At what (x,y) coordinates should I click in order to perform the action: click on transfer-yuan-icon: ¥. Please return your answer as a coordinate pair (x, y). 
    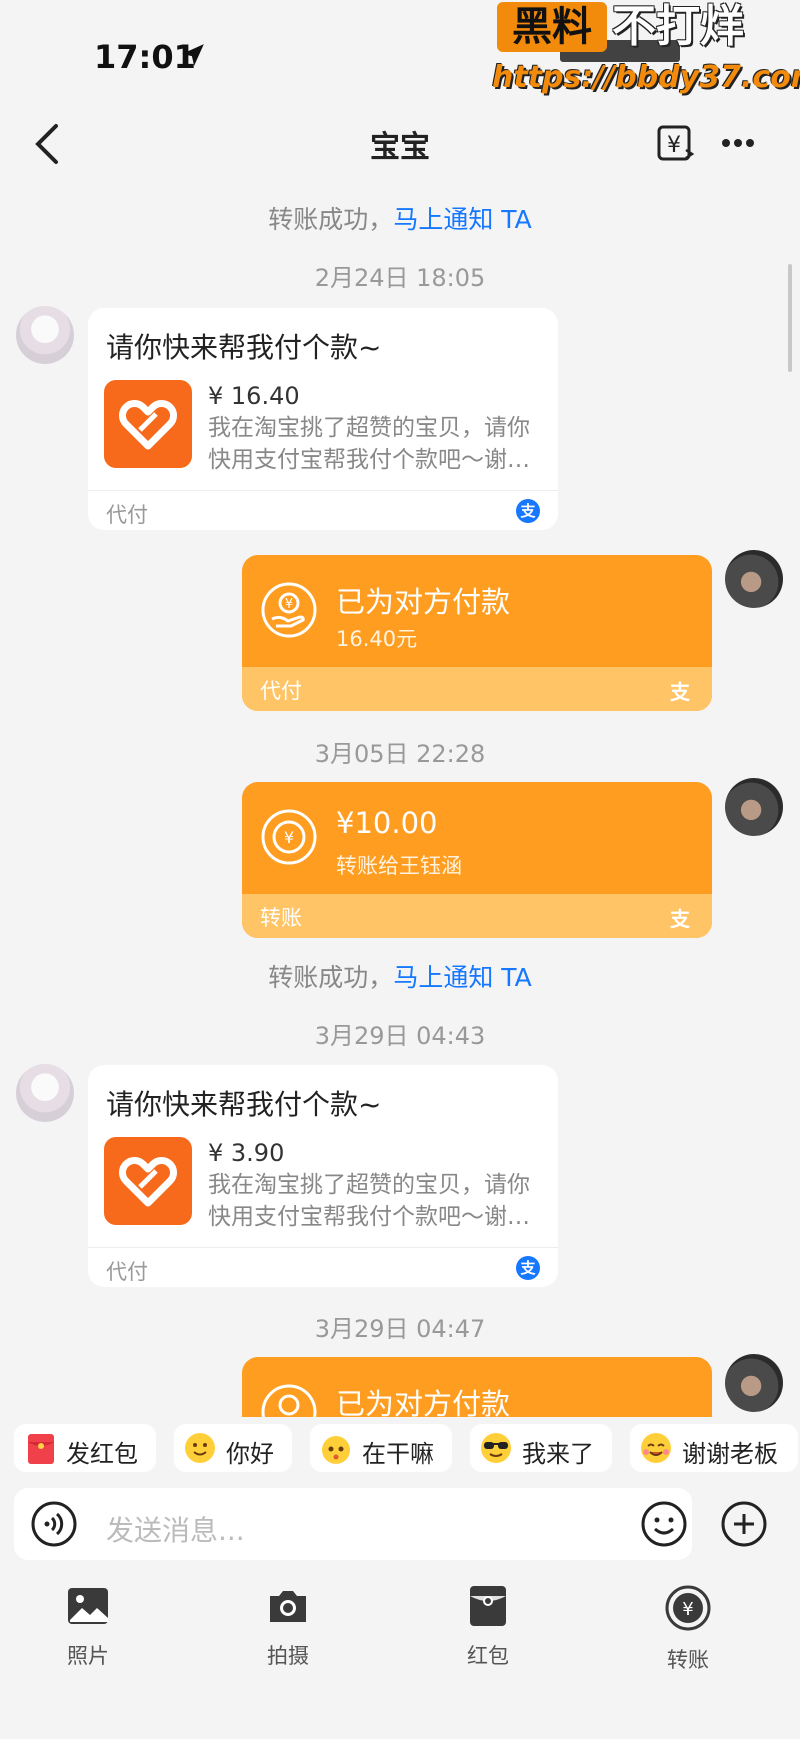
    Looking at the image, I should click on (676, 144).